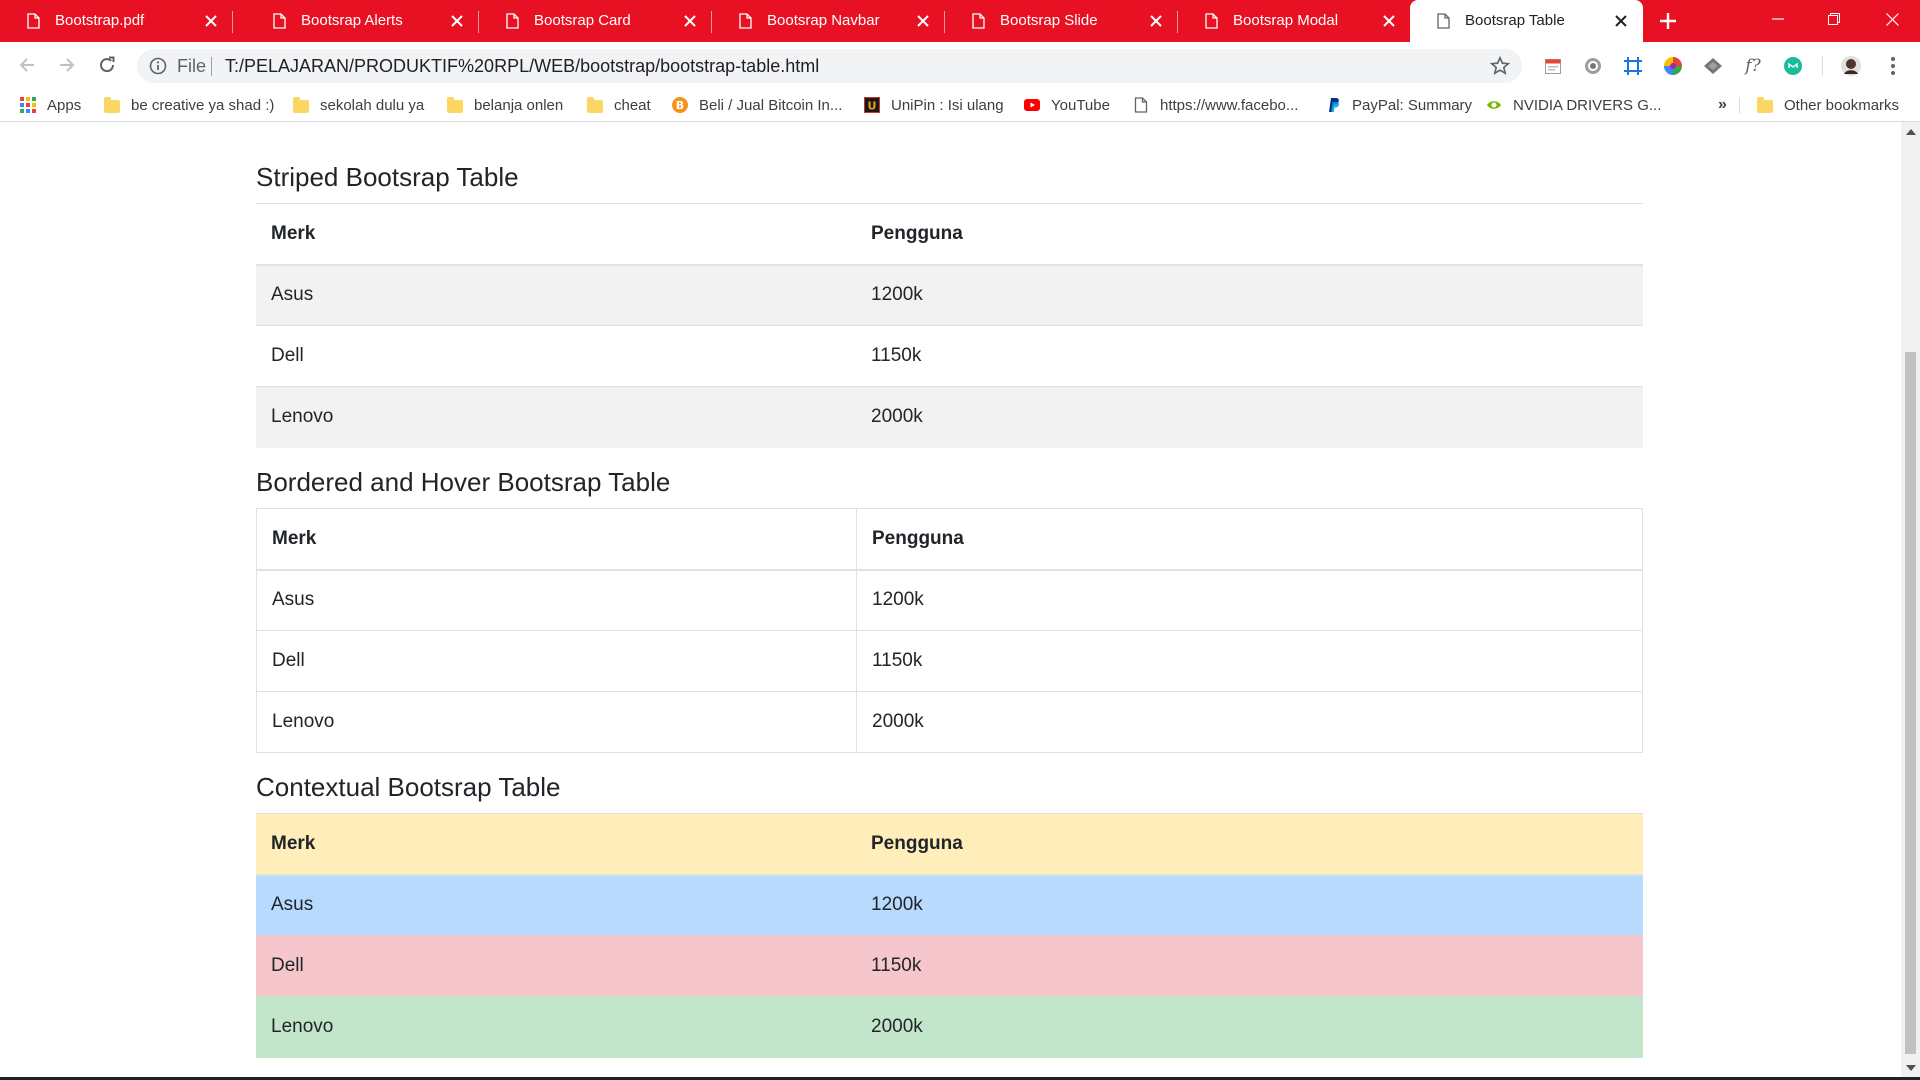 Image resolution: width=1920 pixels, height=1080 pixels. I want to click on bookmark-folder: cheat, so click(619, 105).